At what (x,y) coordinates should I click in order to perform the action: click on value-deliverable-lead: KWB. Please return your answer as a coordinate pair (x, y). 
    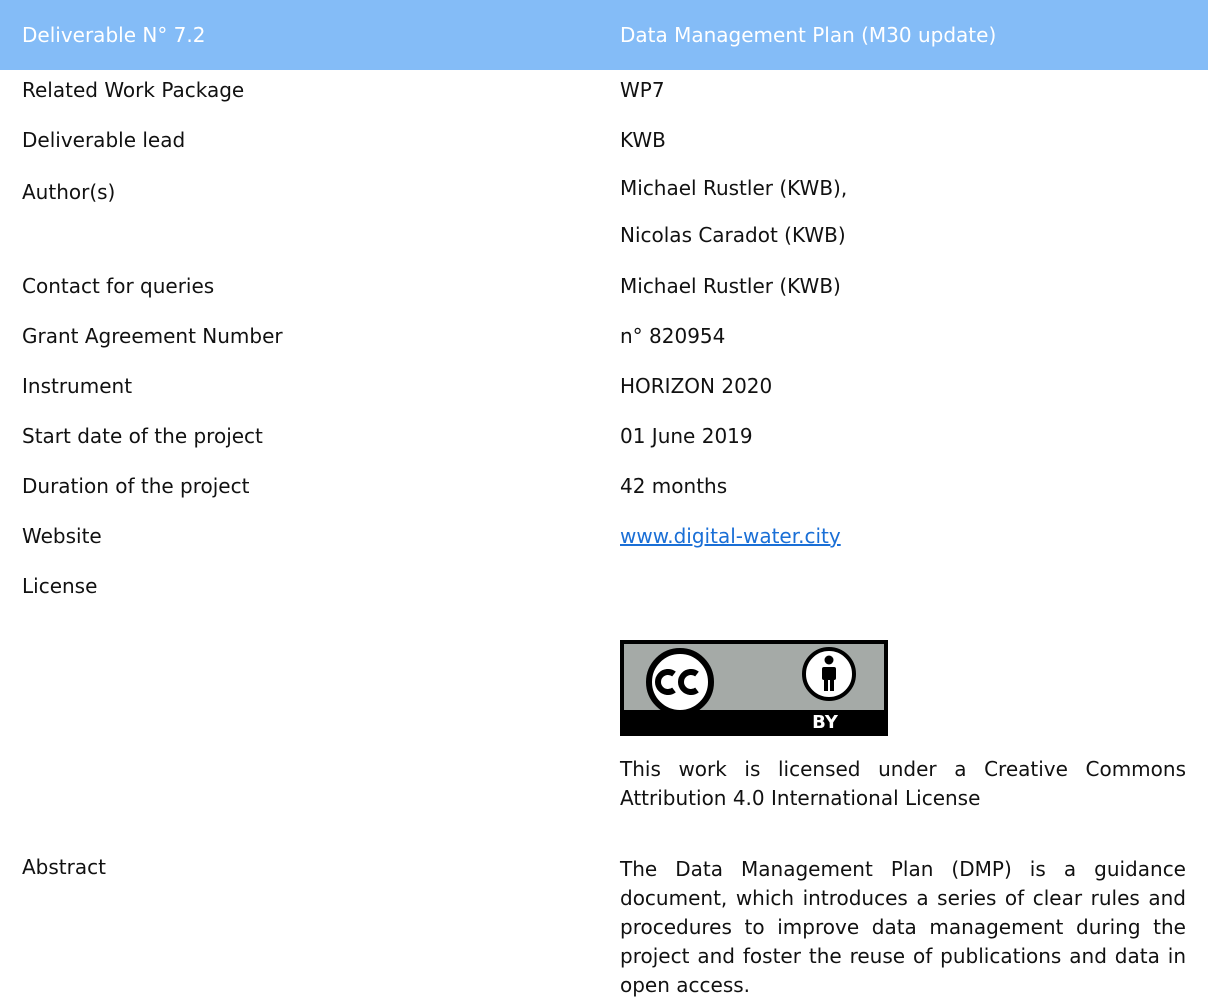
    Looking at the image, I should click on (643, 140).